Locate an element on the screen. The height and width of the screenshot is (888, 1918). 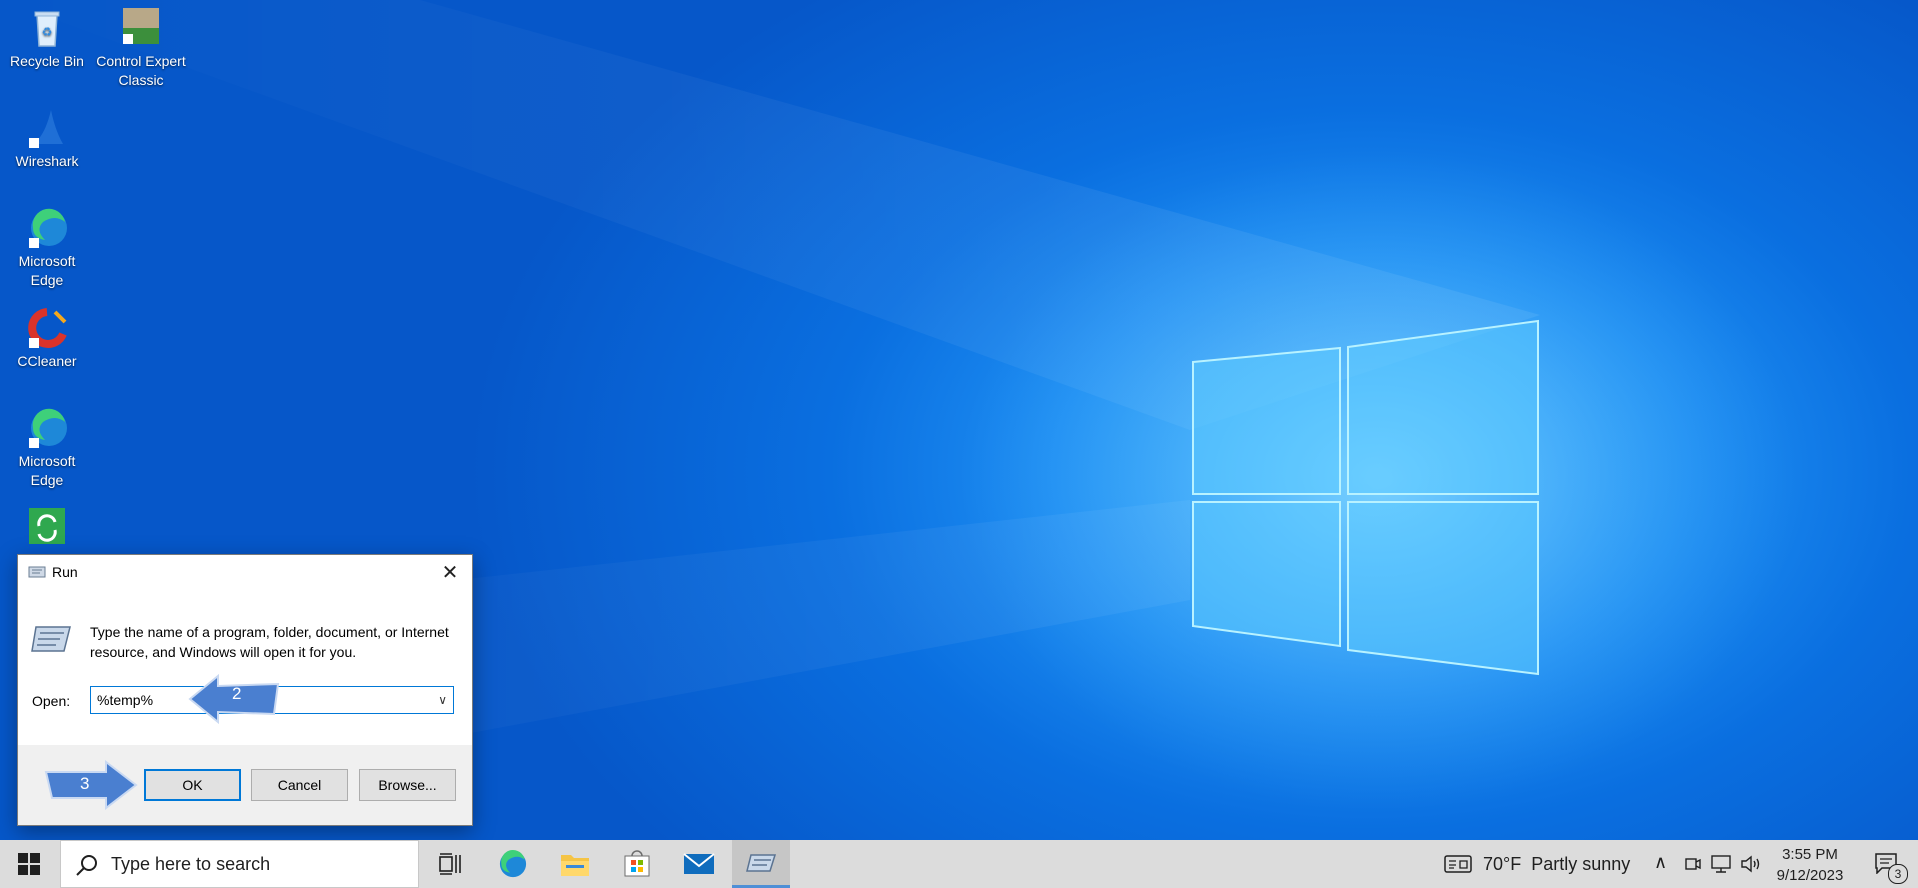
desktop-icon-edge-2: Microsoft Edge is located at coordinates (47, 448).